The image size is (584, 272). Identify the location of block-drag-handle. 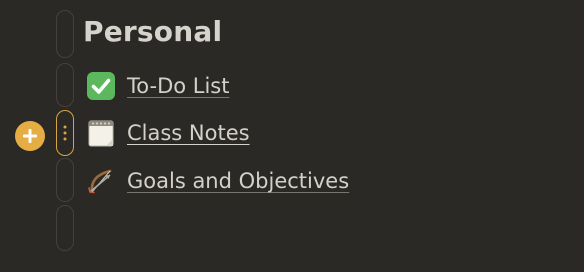
(65, 133).